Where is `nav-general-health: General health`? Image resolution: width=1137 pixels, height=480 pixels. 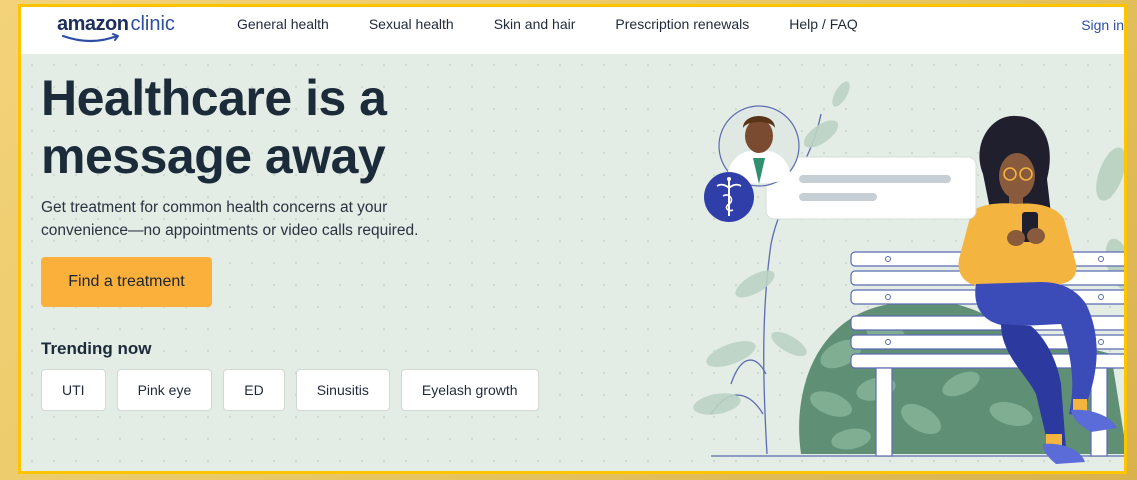 nav-general-health: General health is located at coordinates (283, 24).